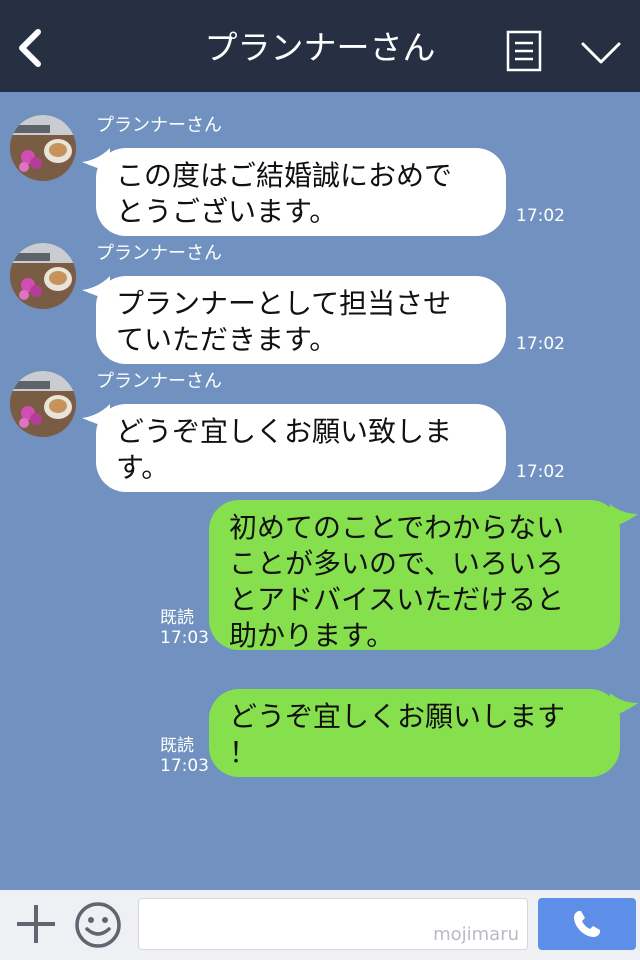 This screenshot has width=640, height=960. I want to click on call-button, so click(587, 924).